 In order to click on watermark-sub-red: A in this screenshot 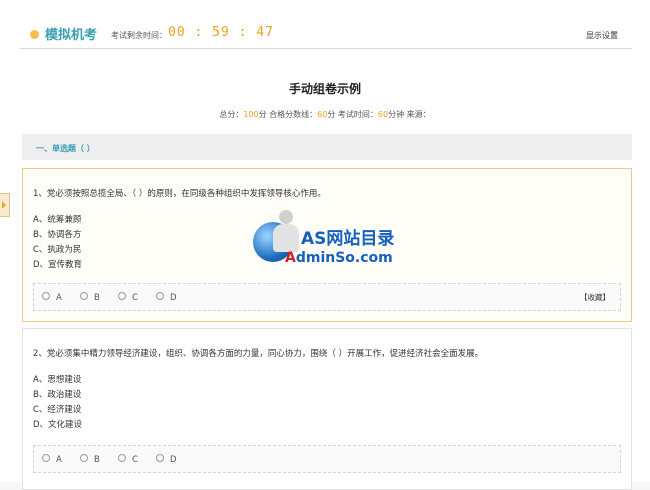, I will do `click(290, 258)`.